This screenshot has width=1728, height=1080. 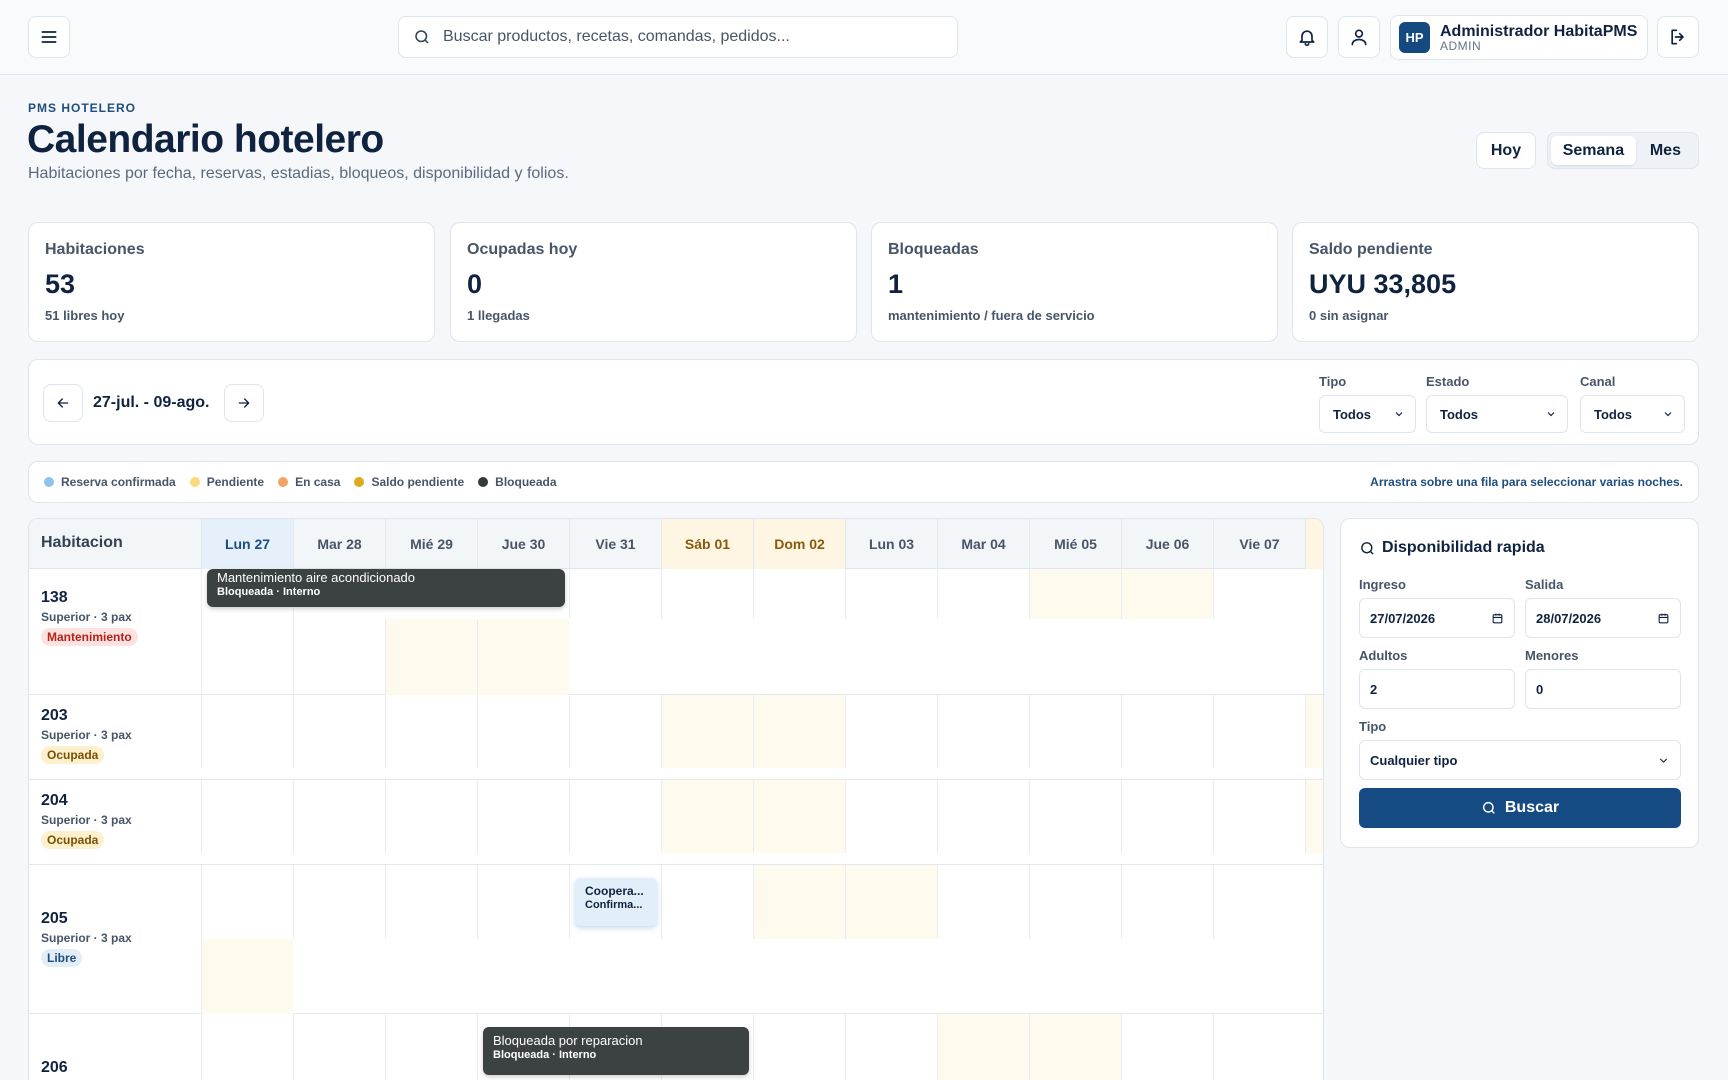 I want to click on search-bar, so click(x=678, y=37).